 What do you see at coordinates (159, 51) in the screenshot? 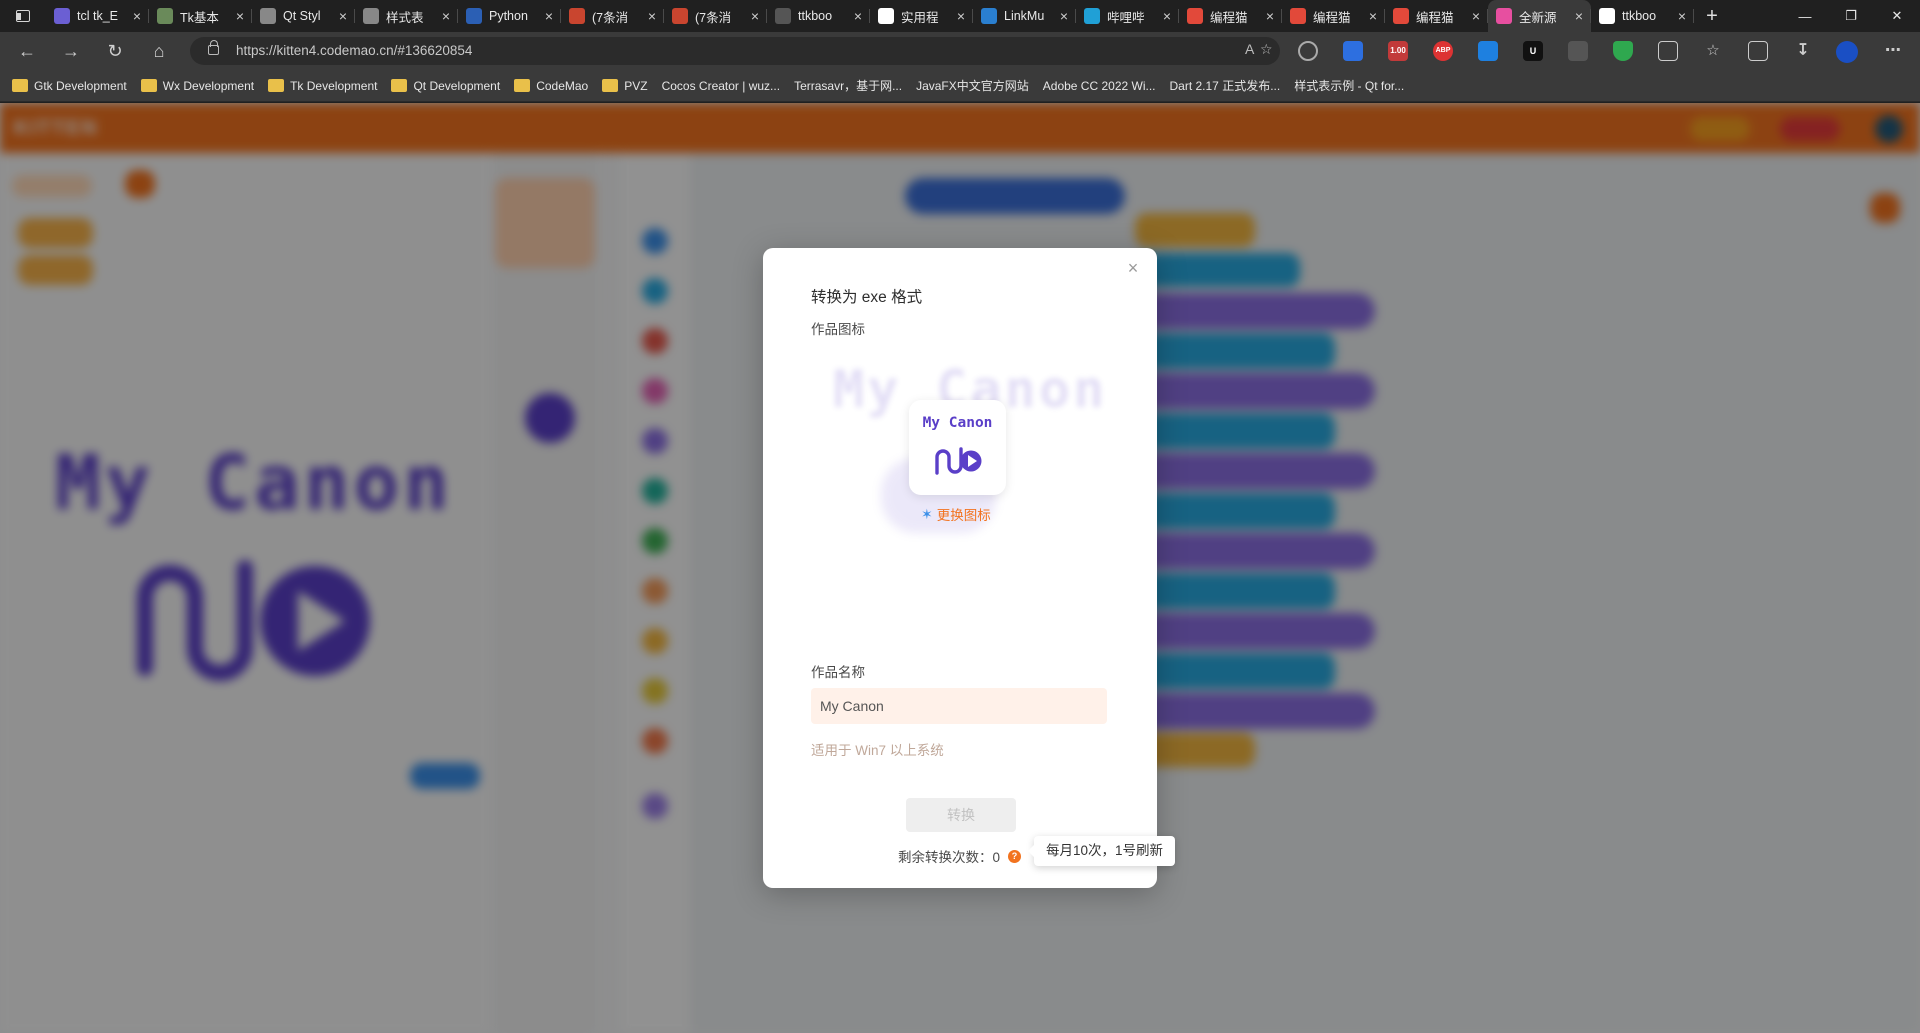
I see `home-button: ⌂` at bounding box center [159, 51].